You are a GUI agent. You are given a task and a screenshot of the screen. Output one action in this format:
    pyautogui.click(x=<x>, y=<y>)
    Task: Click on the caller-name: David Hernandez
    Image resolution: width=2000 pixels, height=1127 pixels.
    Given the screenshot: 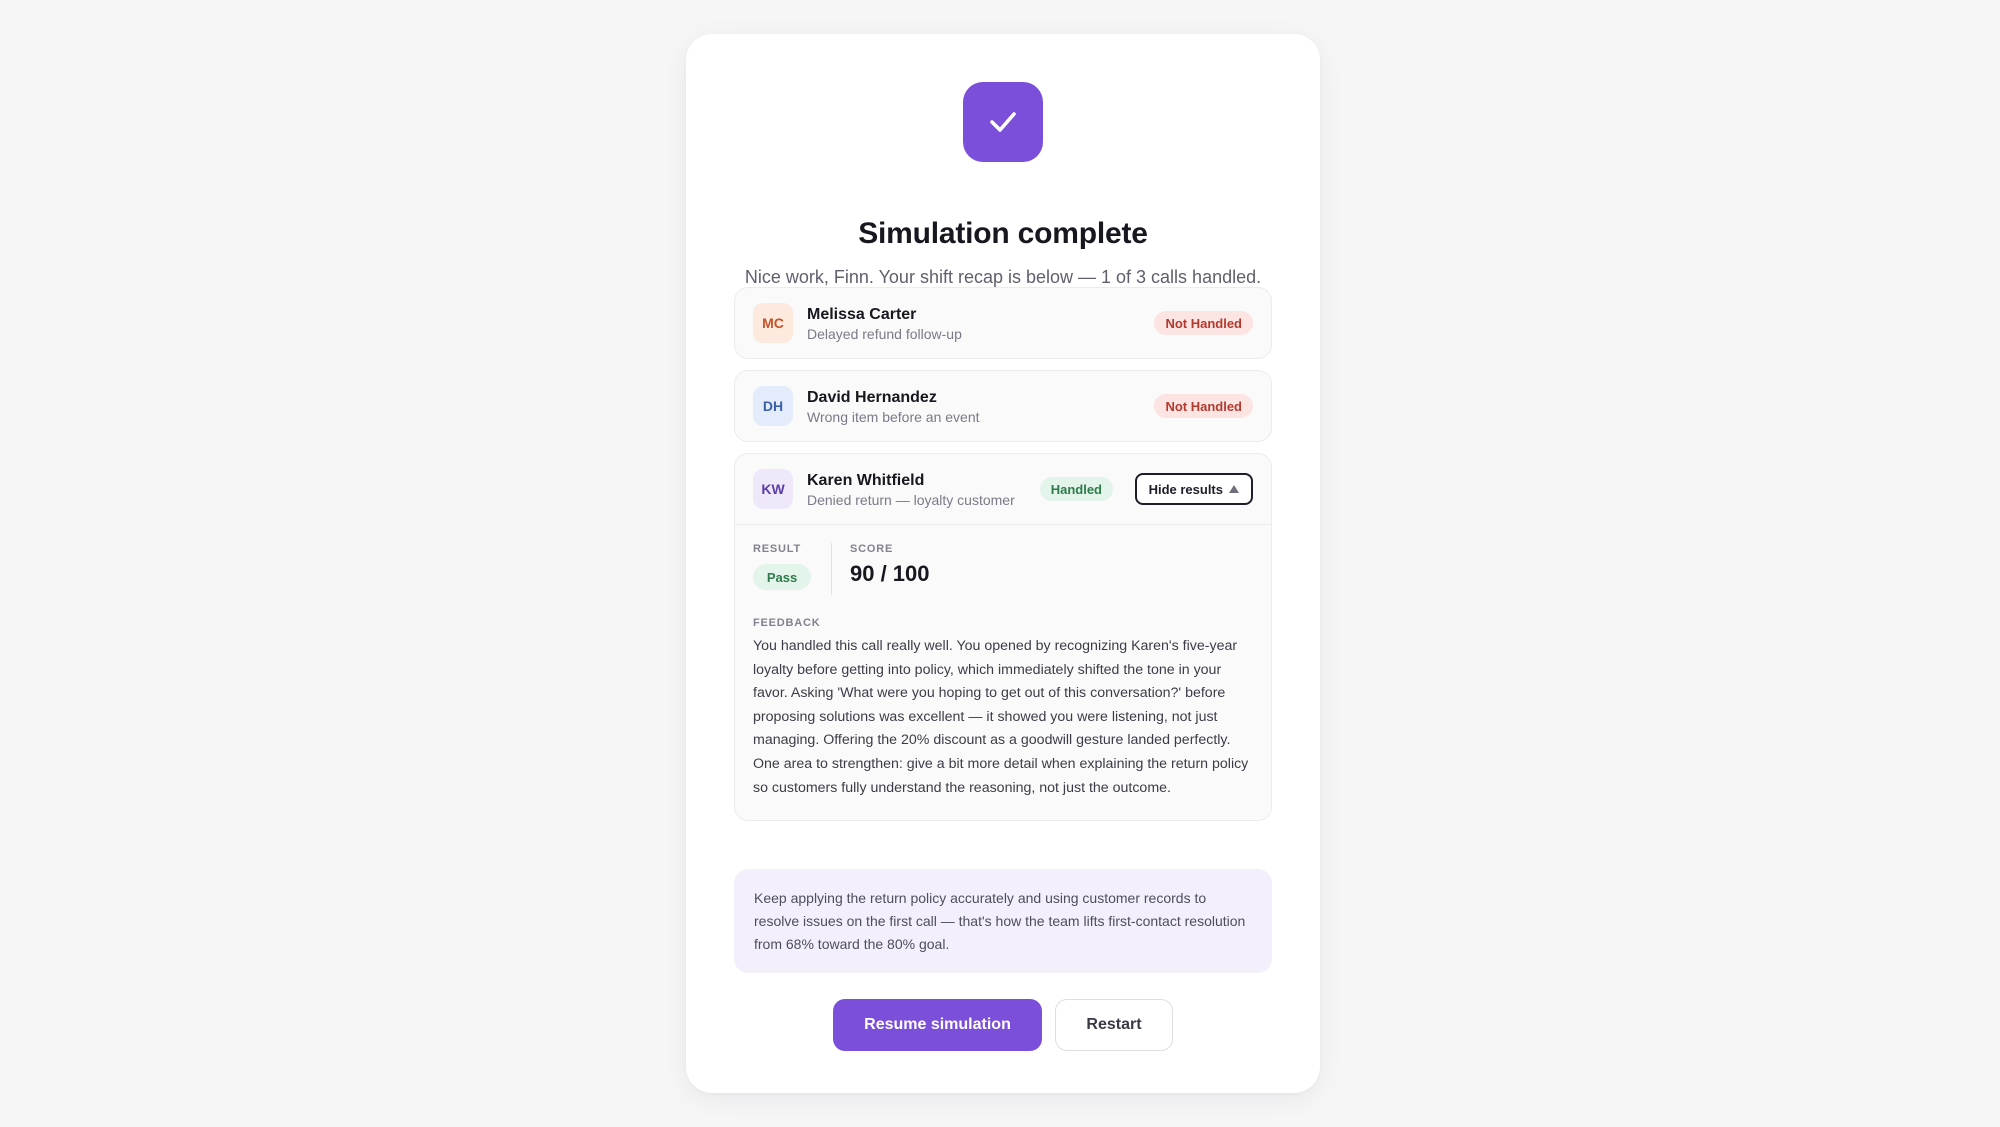 What is the action you would take?
    pyautogui.click(x=872, y=397)
    